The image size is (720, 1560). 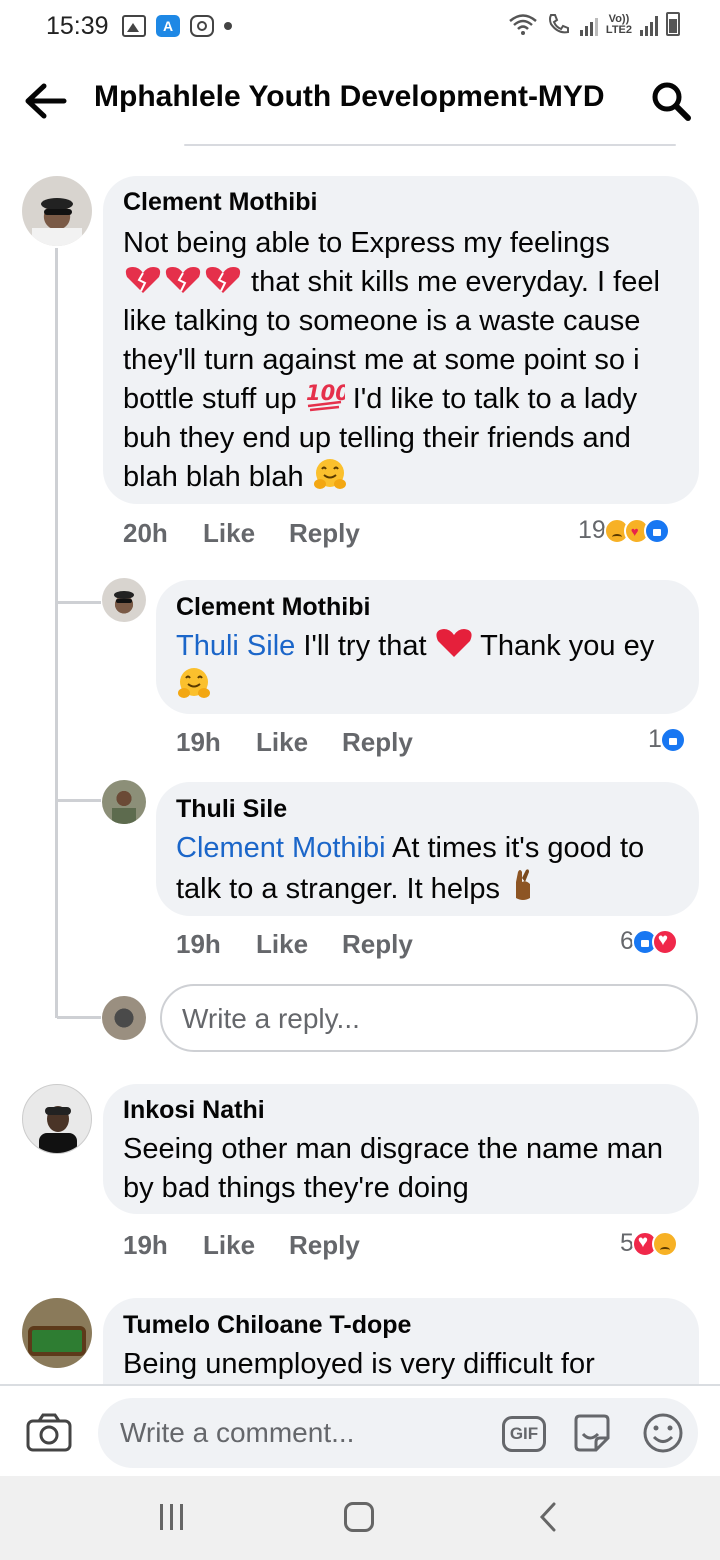 I want to click on volte-lte-label: Vo)) LTE2, so click(x=618, y=24).